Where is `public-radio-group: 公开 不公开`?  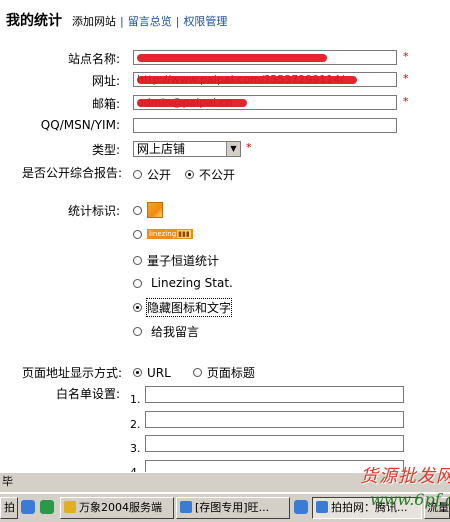 public-radio-group: 公开 不公开 is located at coordinates (191, 174).